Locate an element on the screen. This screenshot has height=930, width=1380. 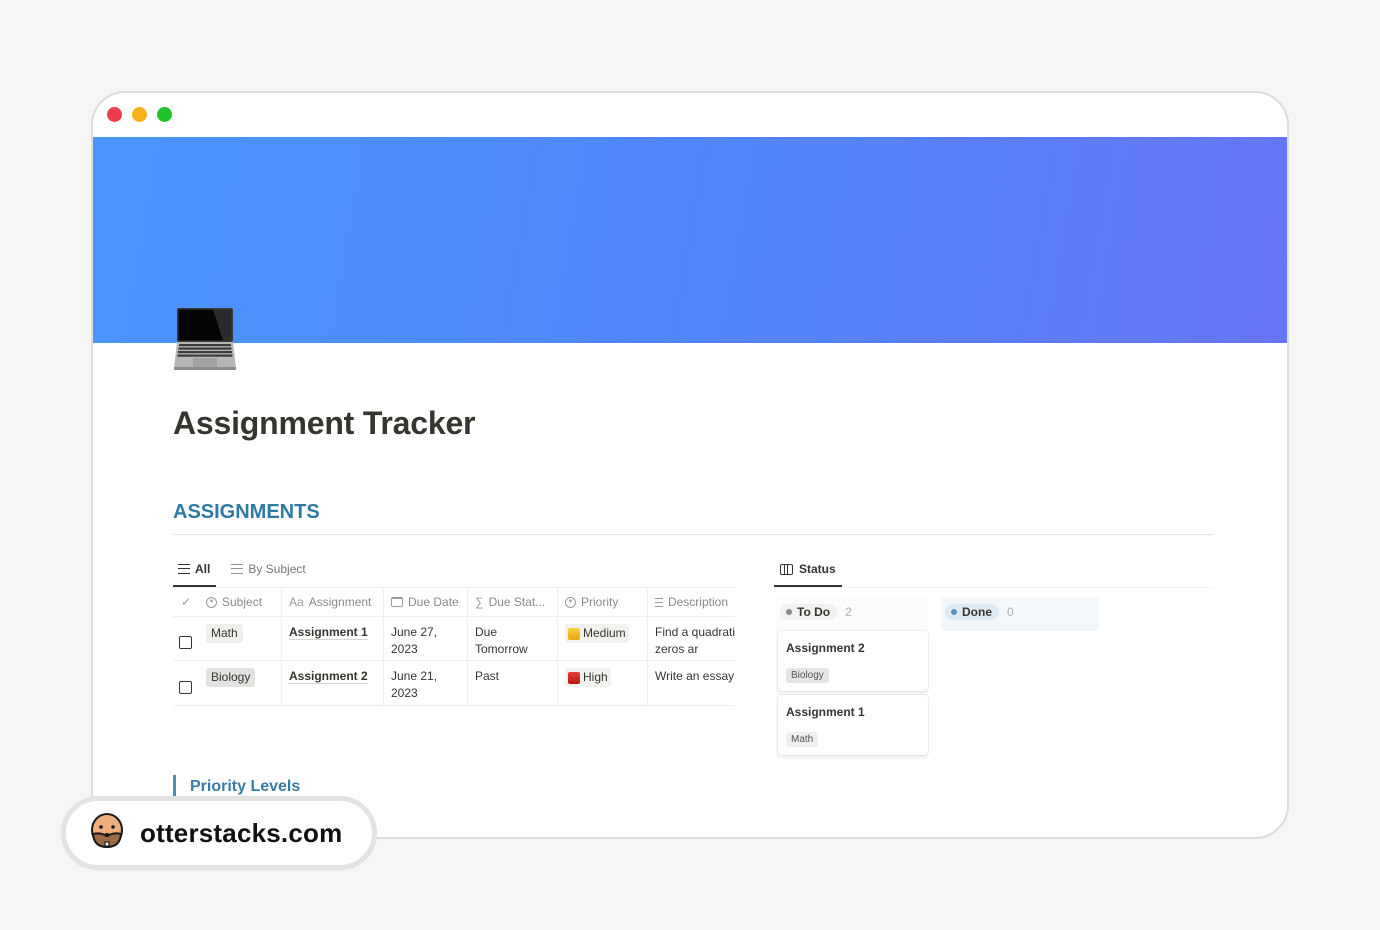
red-square-icon is located at coordinates (574, 677).